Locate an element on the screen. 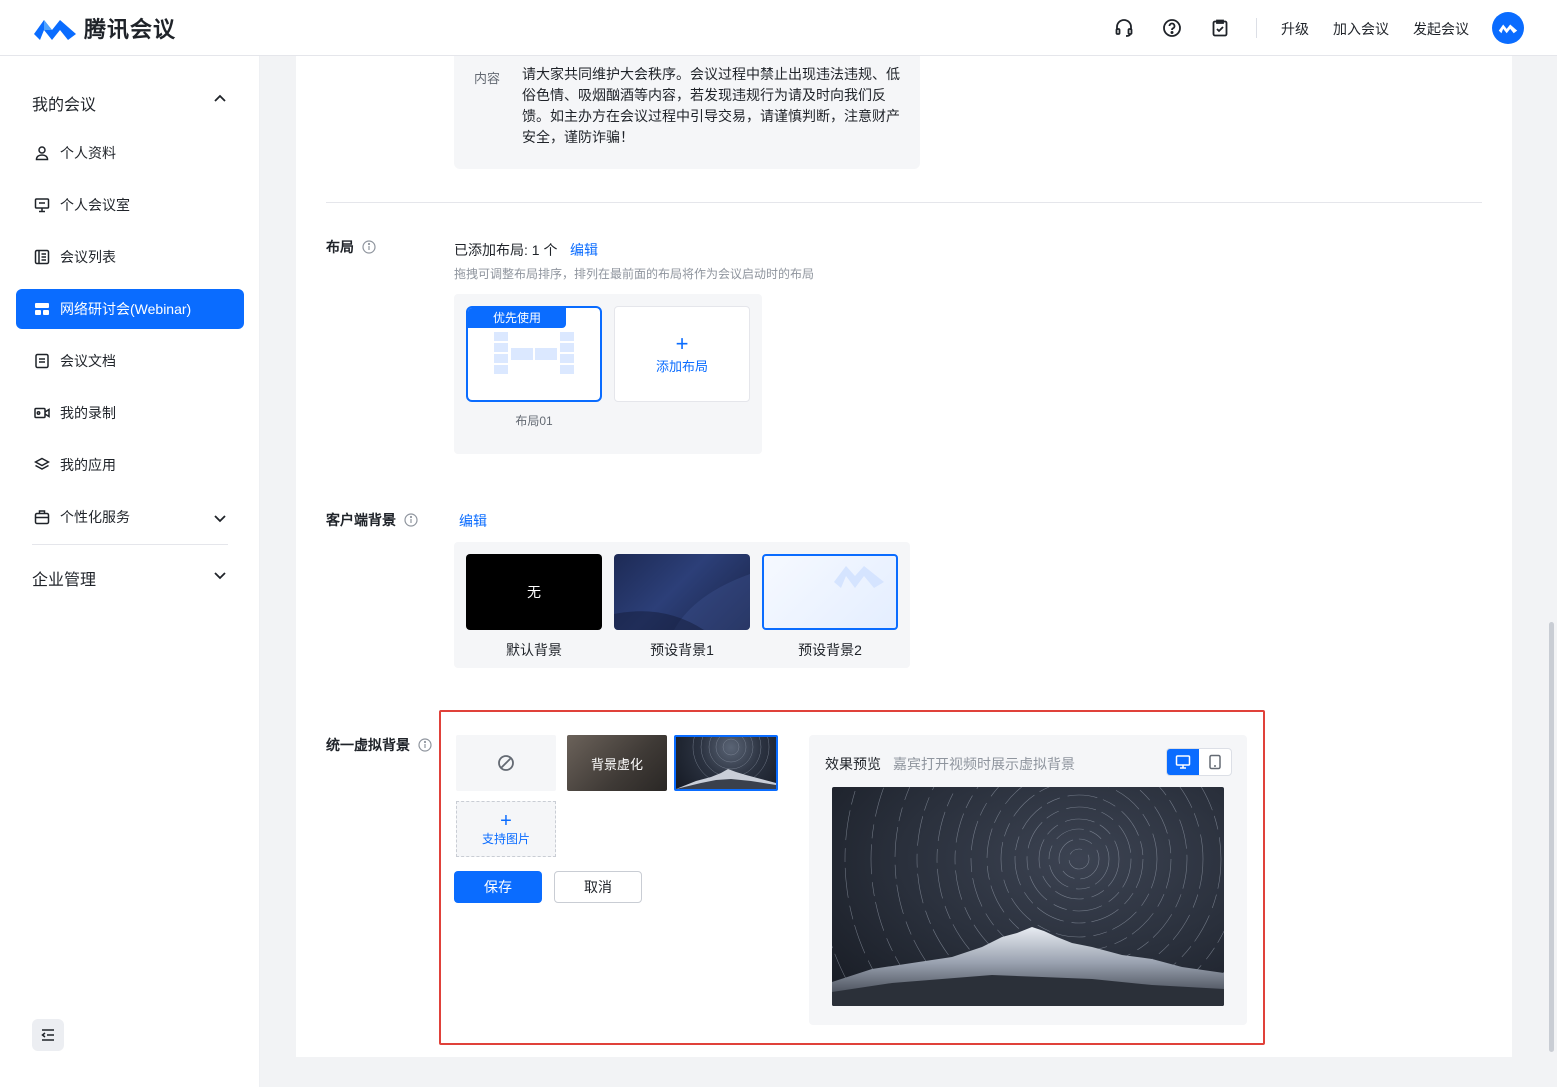 This screenshot has width=1557, height=1087. top-bar: 腾讯会议 升级 加入会议 发起会议 is located at coordinates (778, 28).